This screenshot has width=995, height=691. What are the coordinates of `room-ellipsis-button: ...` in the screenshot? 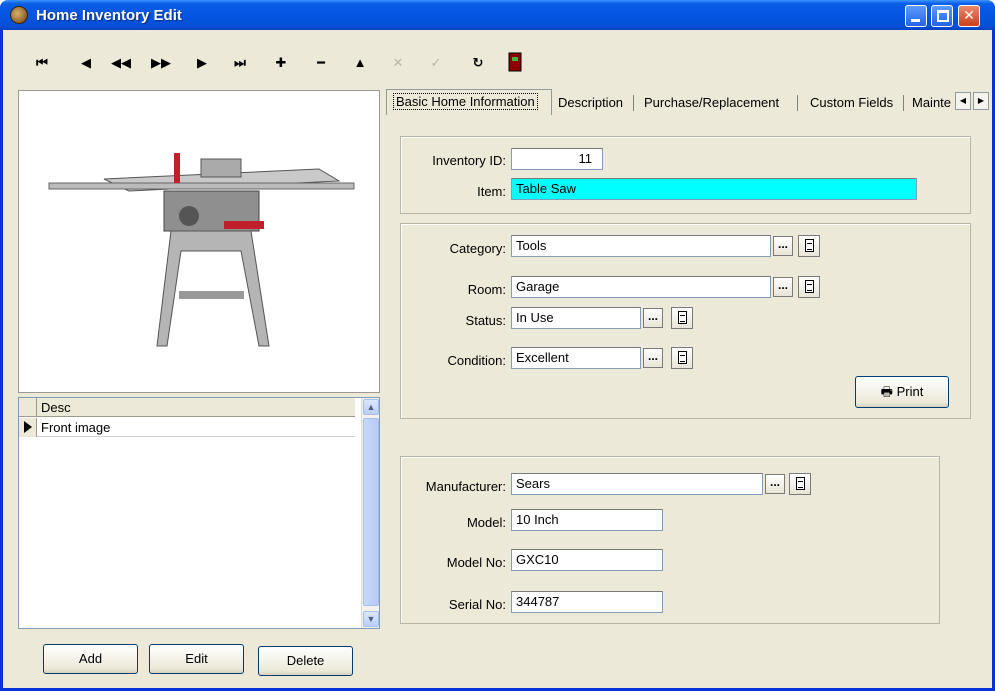 It's located at (783, 287).